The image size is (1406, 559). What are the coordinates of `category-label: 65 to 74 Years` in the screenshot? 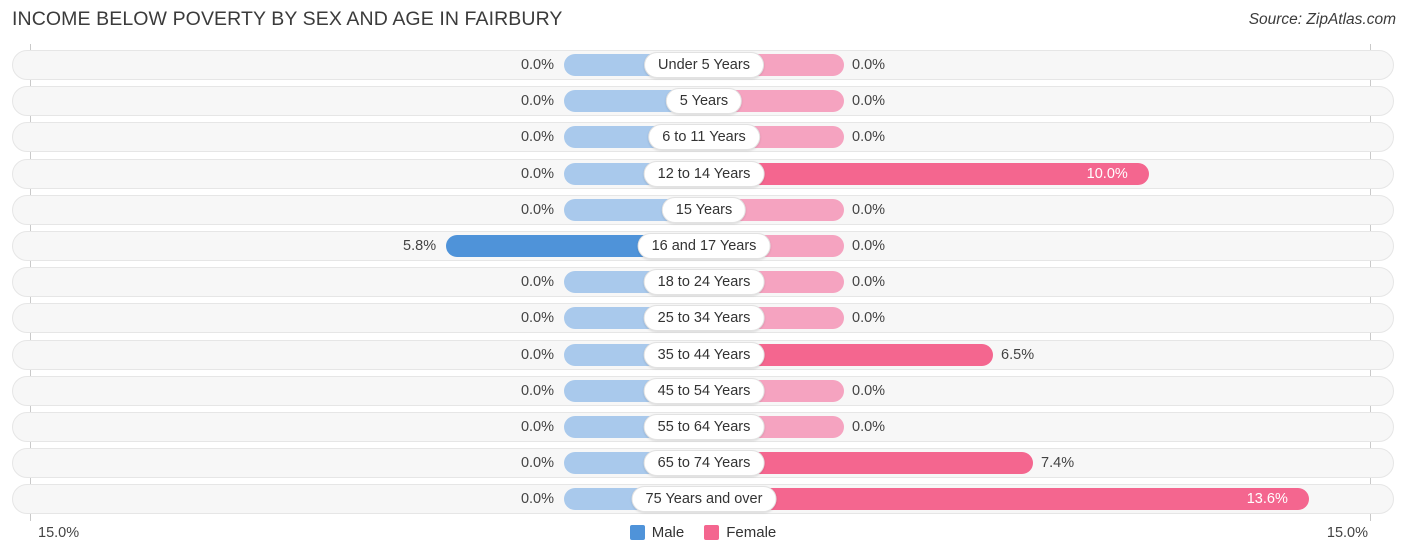 It's located at (704, 463).